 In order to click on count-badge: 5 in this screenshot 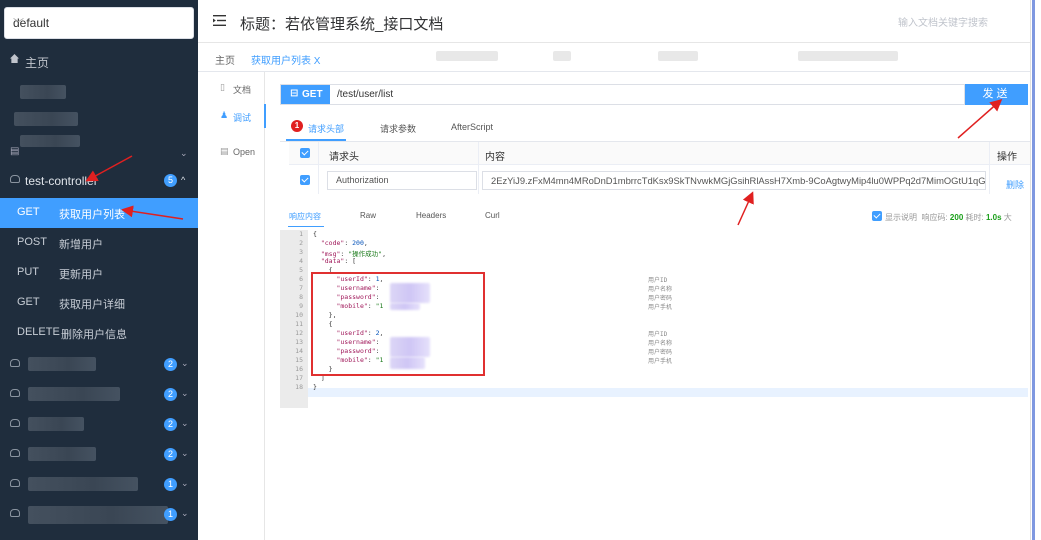, I will do `click(170, 180)`.